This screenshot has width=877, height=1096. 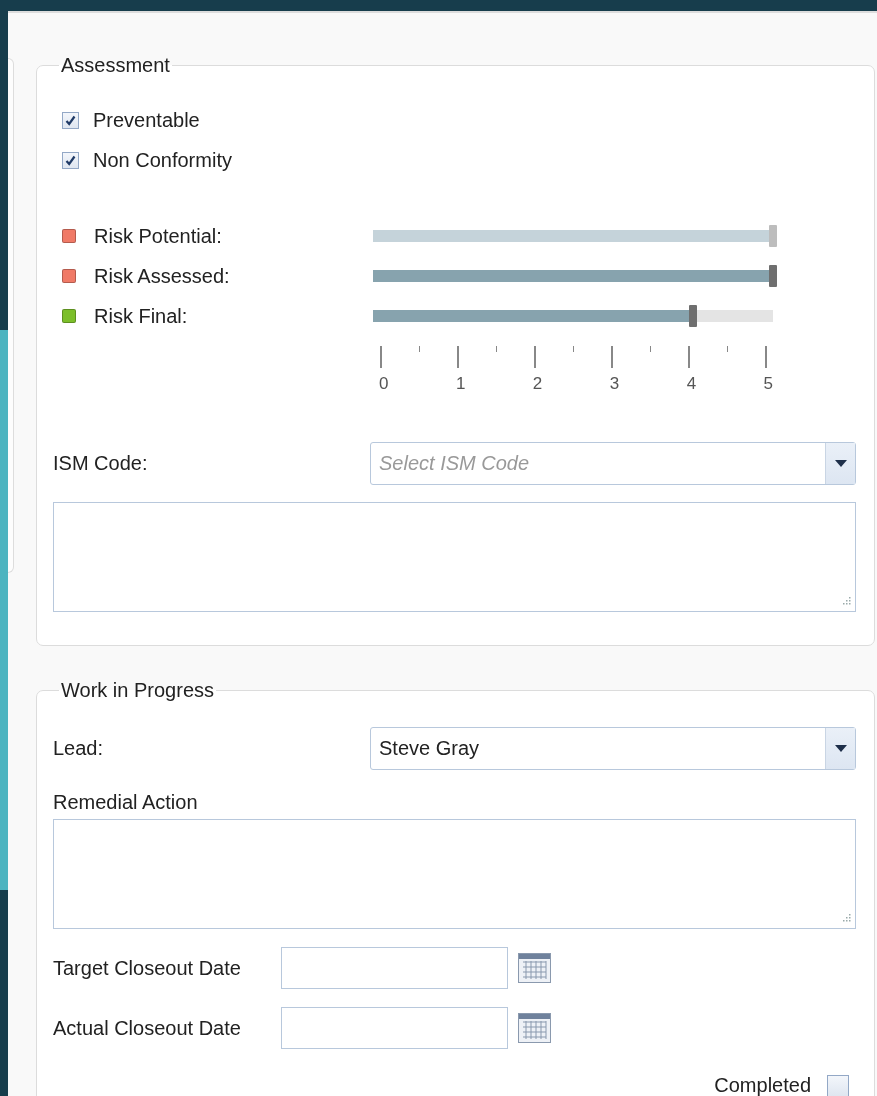 I want to click on risk-label: Risk Assessed:, so click(x=162, y=276).